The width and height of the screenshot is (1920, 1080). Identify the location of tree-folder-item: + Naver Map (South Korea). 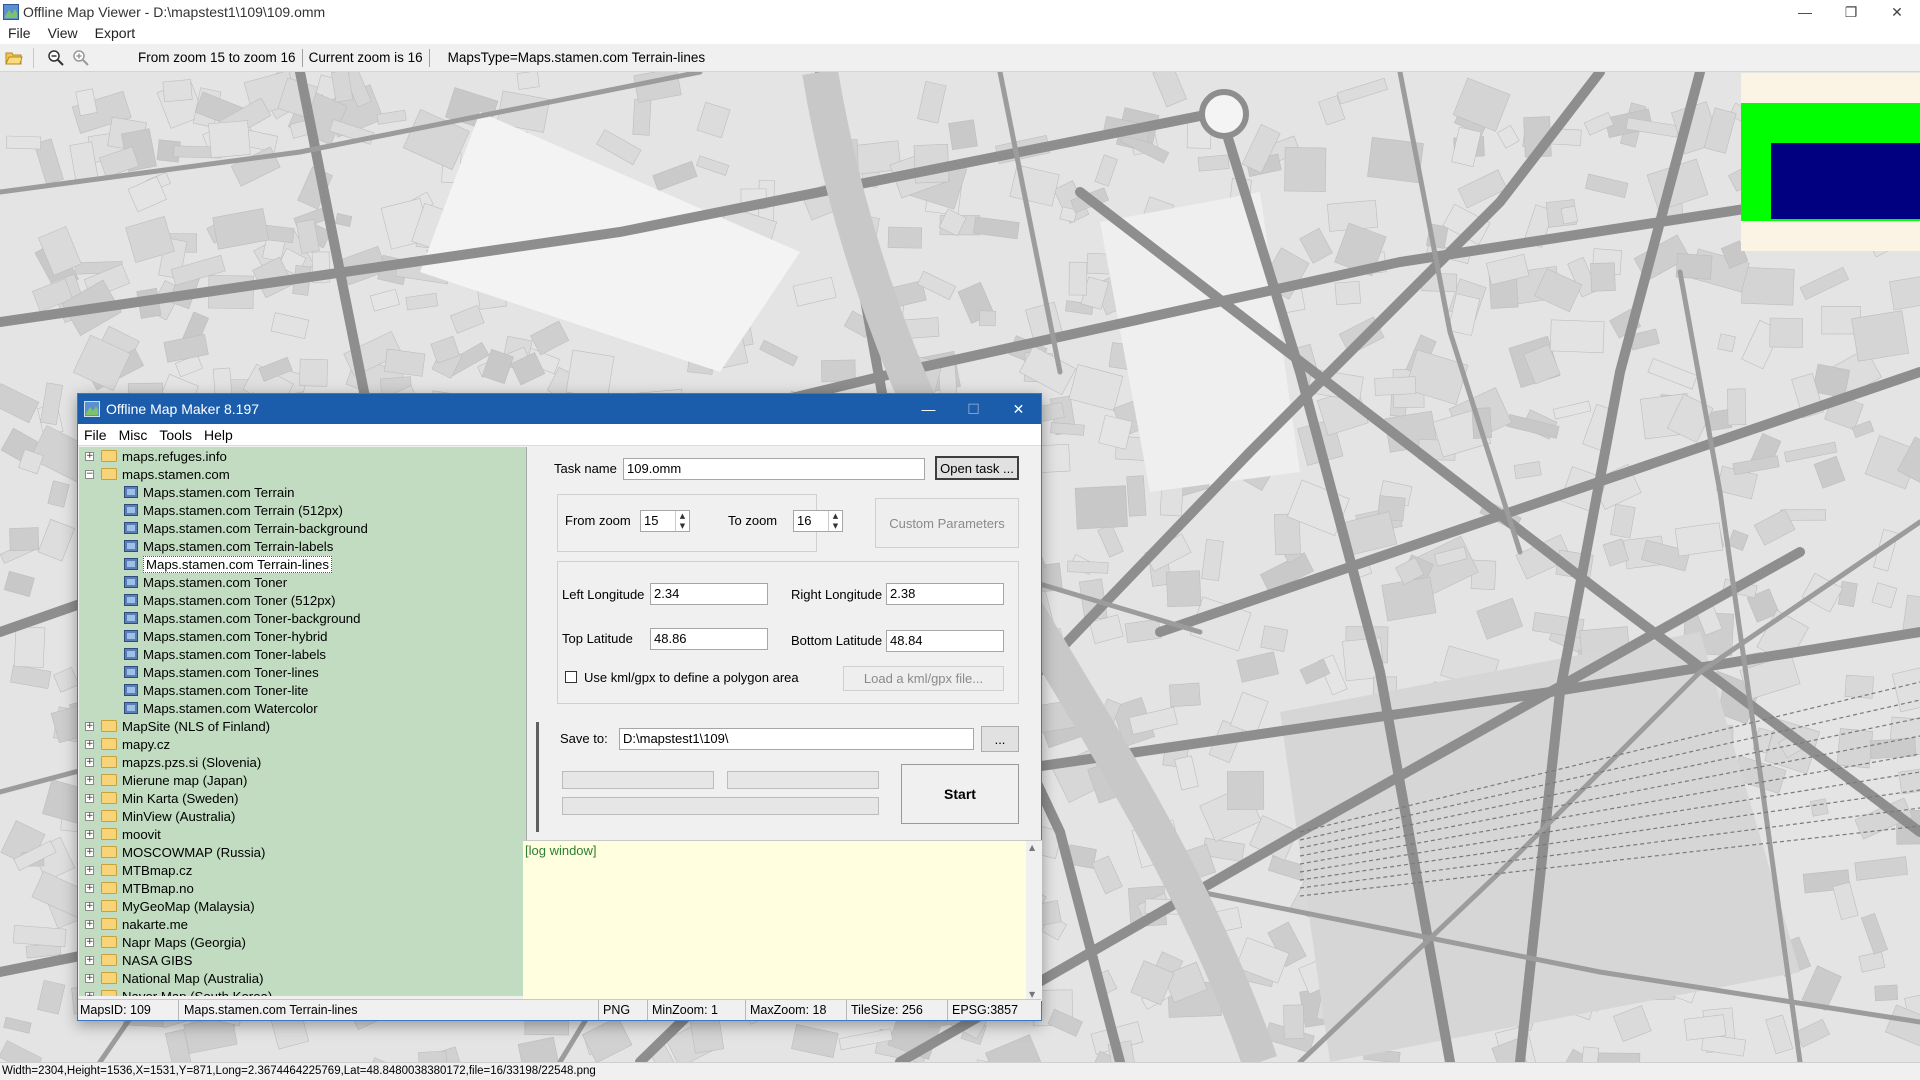
(175, 991).